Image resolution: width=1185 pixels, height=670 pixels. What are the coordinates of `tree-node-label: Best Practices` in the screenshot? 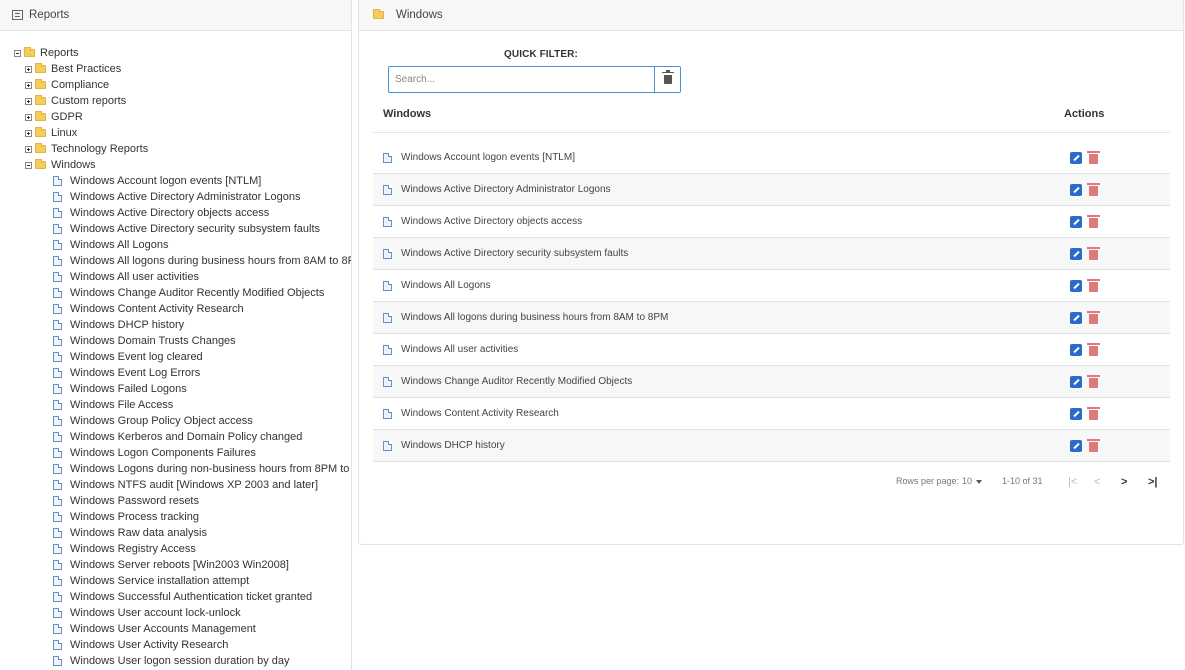 It's located at (86, 69).